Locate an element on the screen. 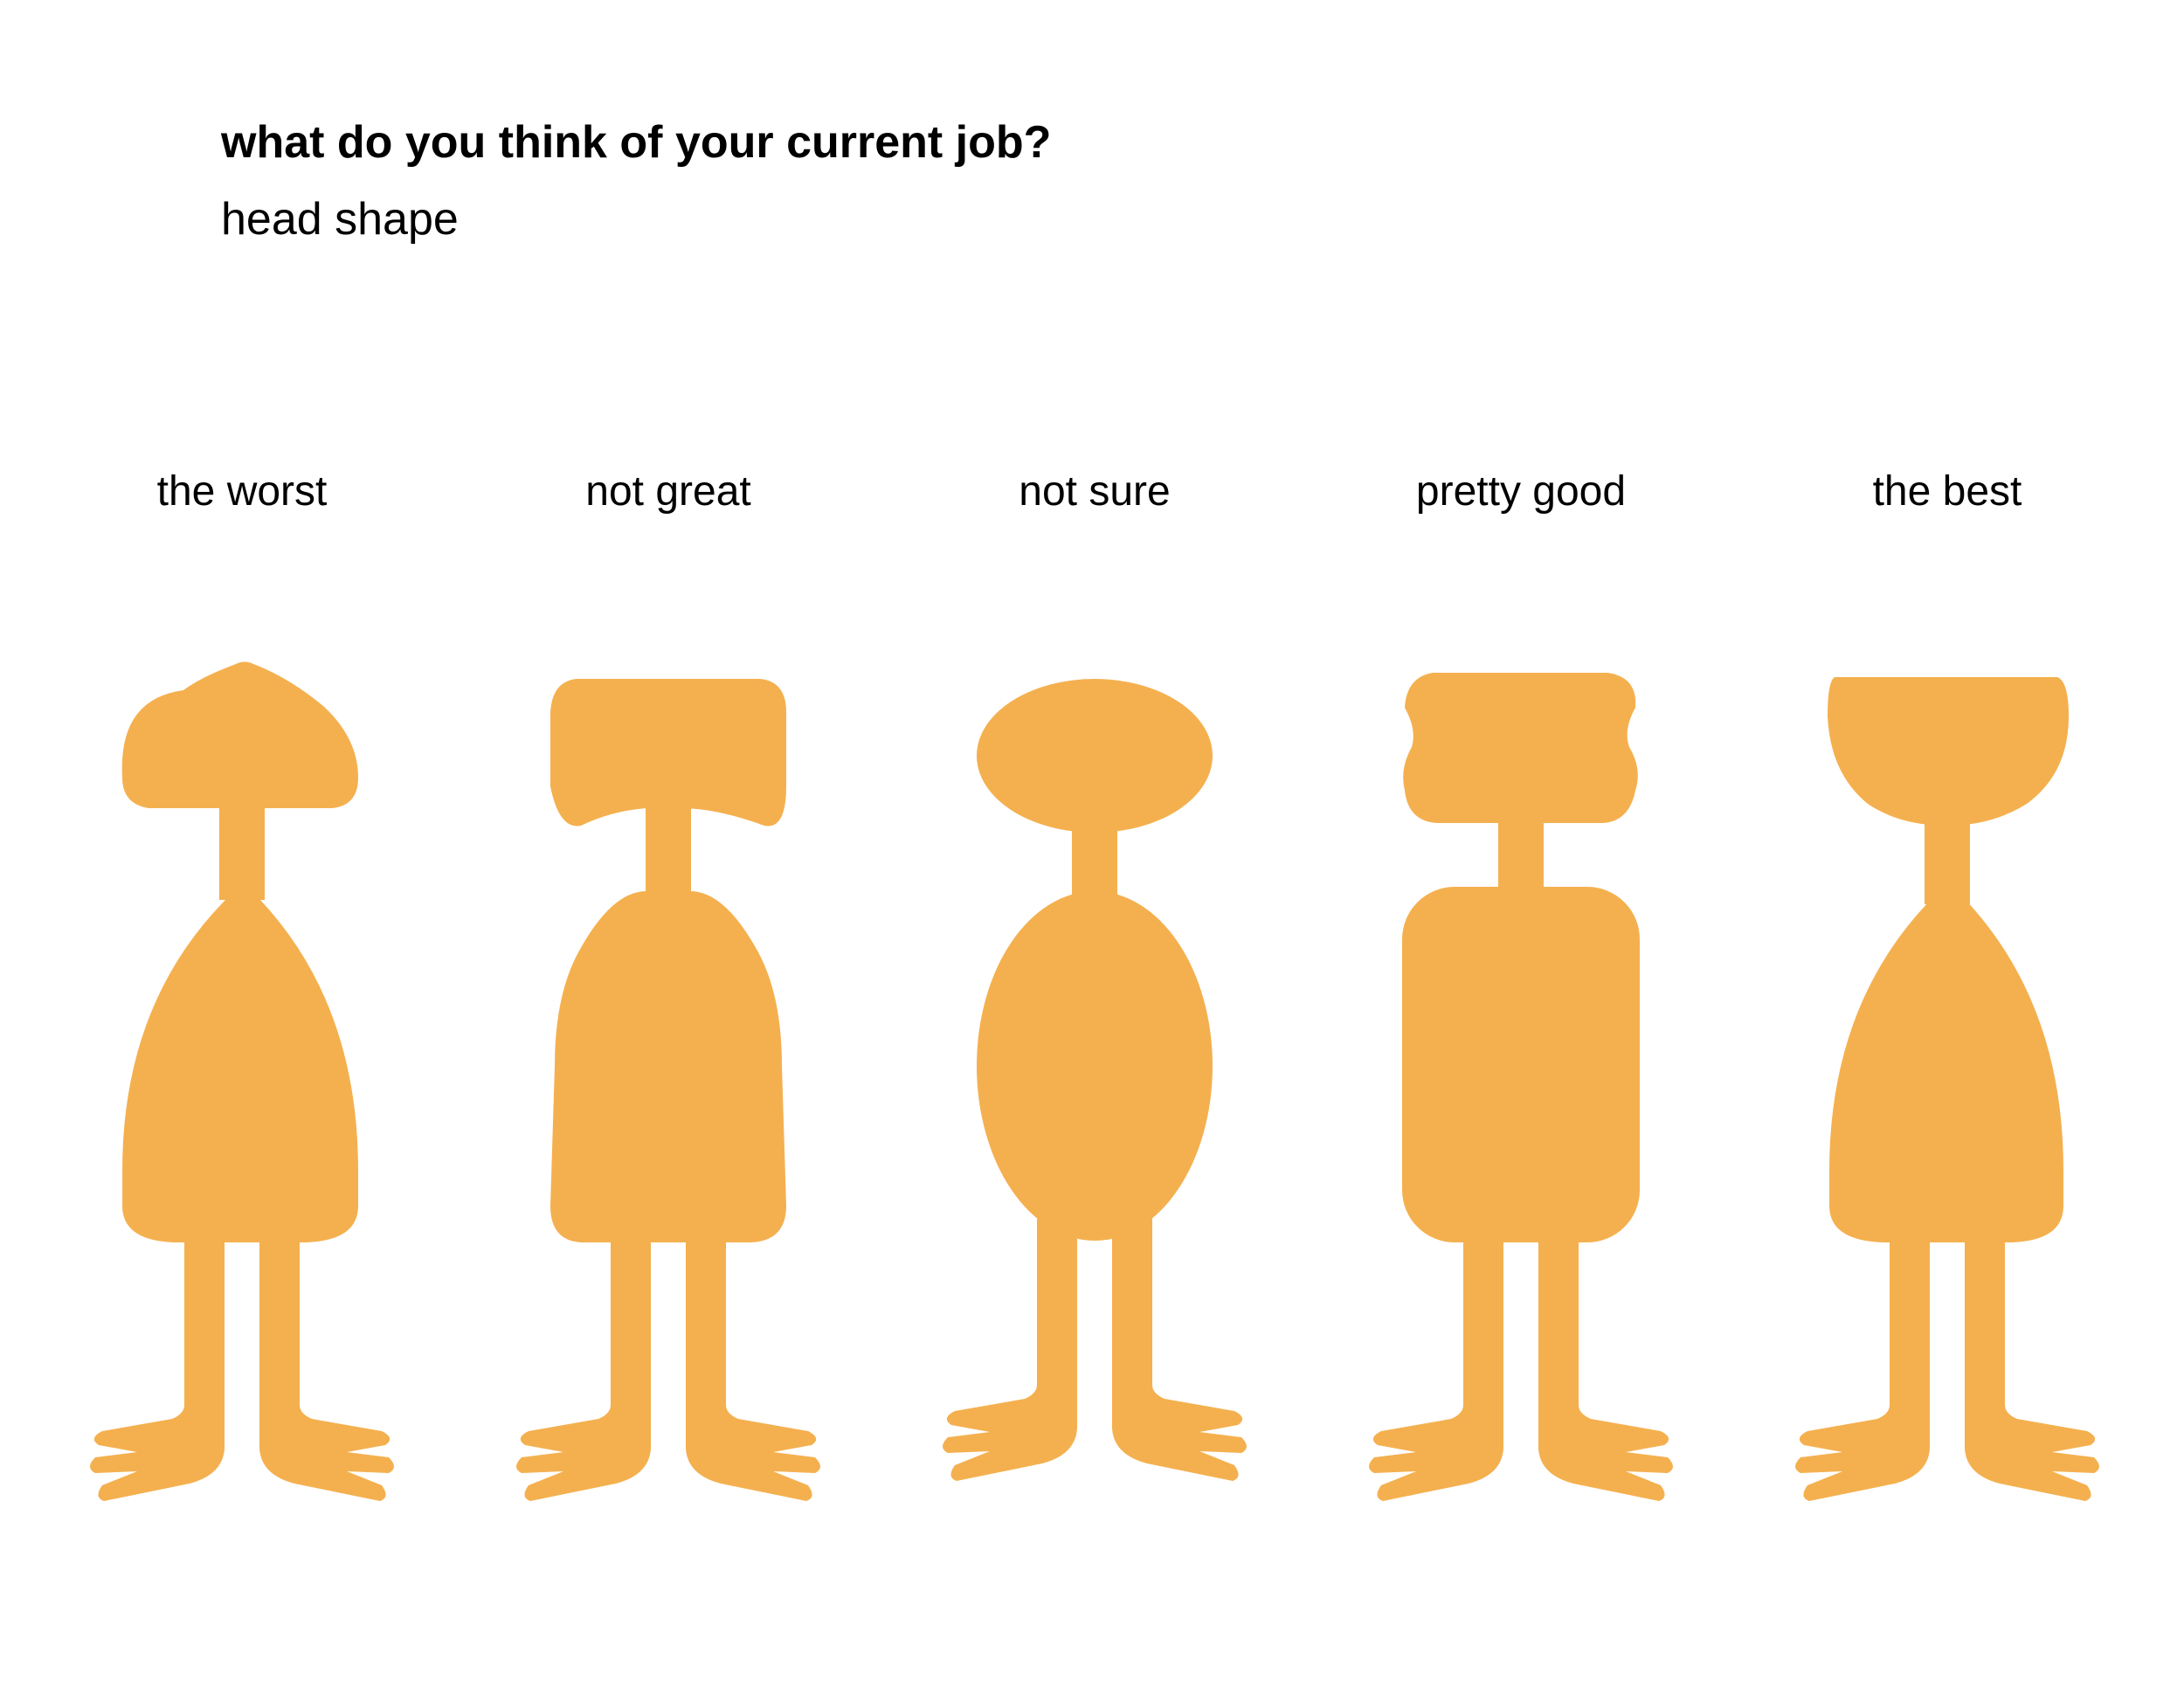  figure-label-the-best: the best is located at coordinates (1947, 491).